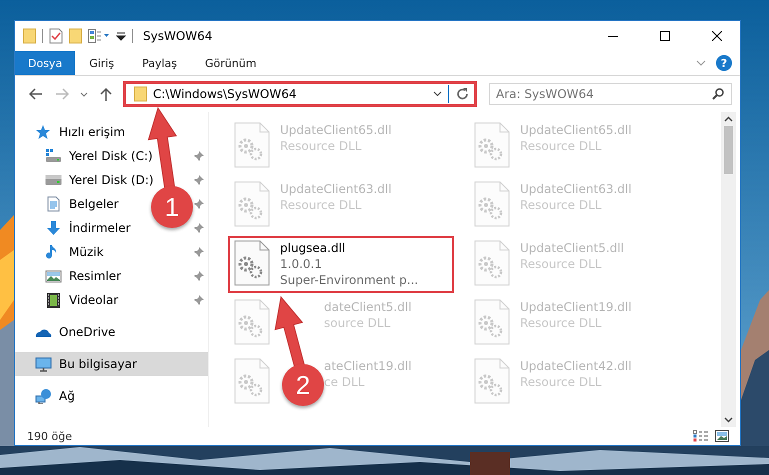  I want to click on documents-icon, so click(53, 204).